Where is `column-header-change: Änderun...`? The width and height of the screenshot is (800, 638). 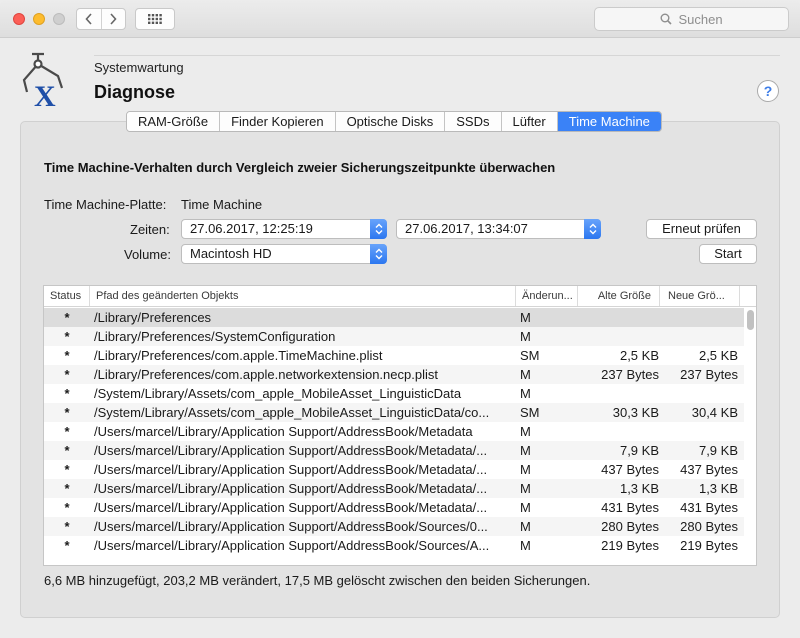 column-header-change: Änderun... is located at coordinates (547, 296).